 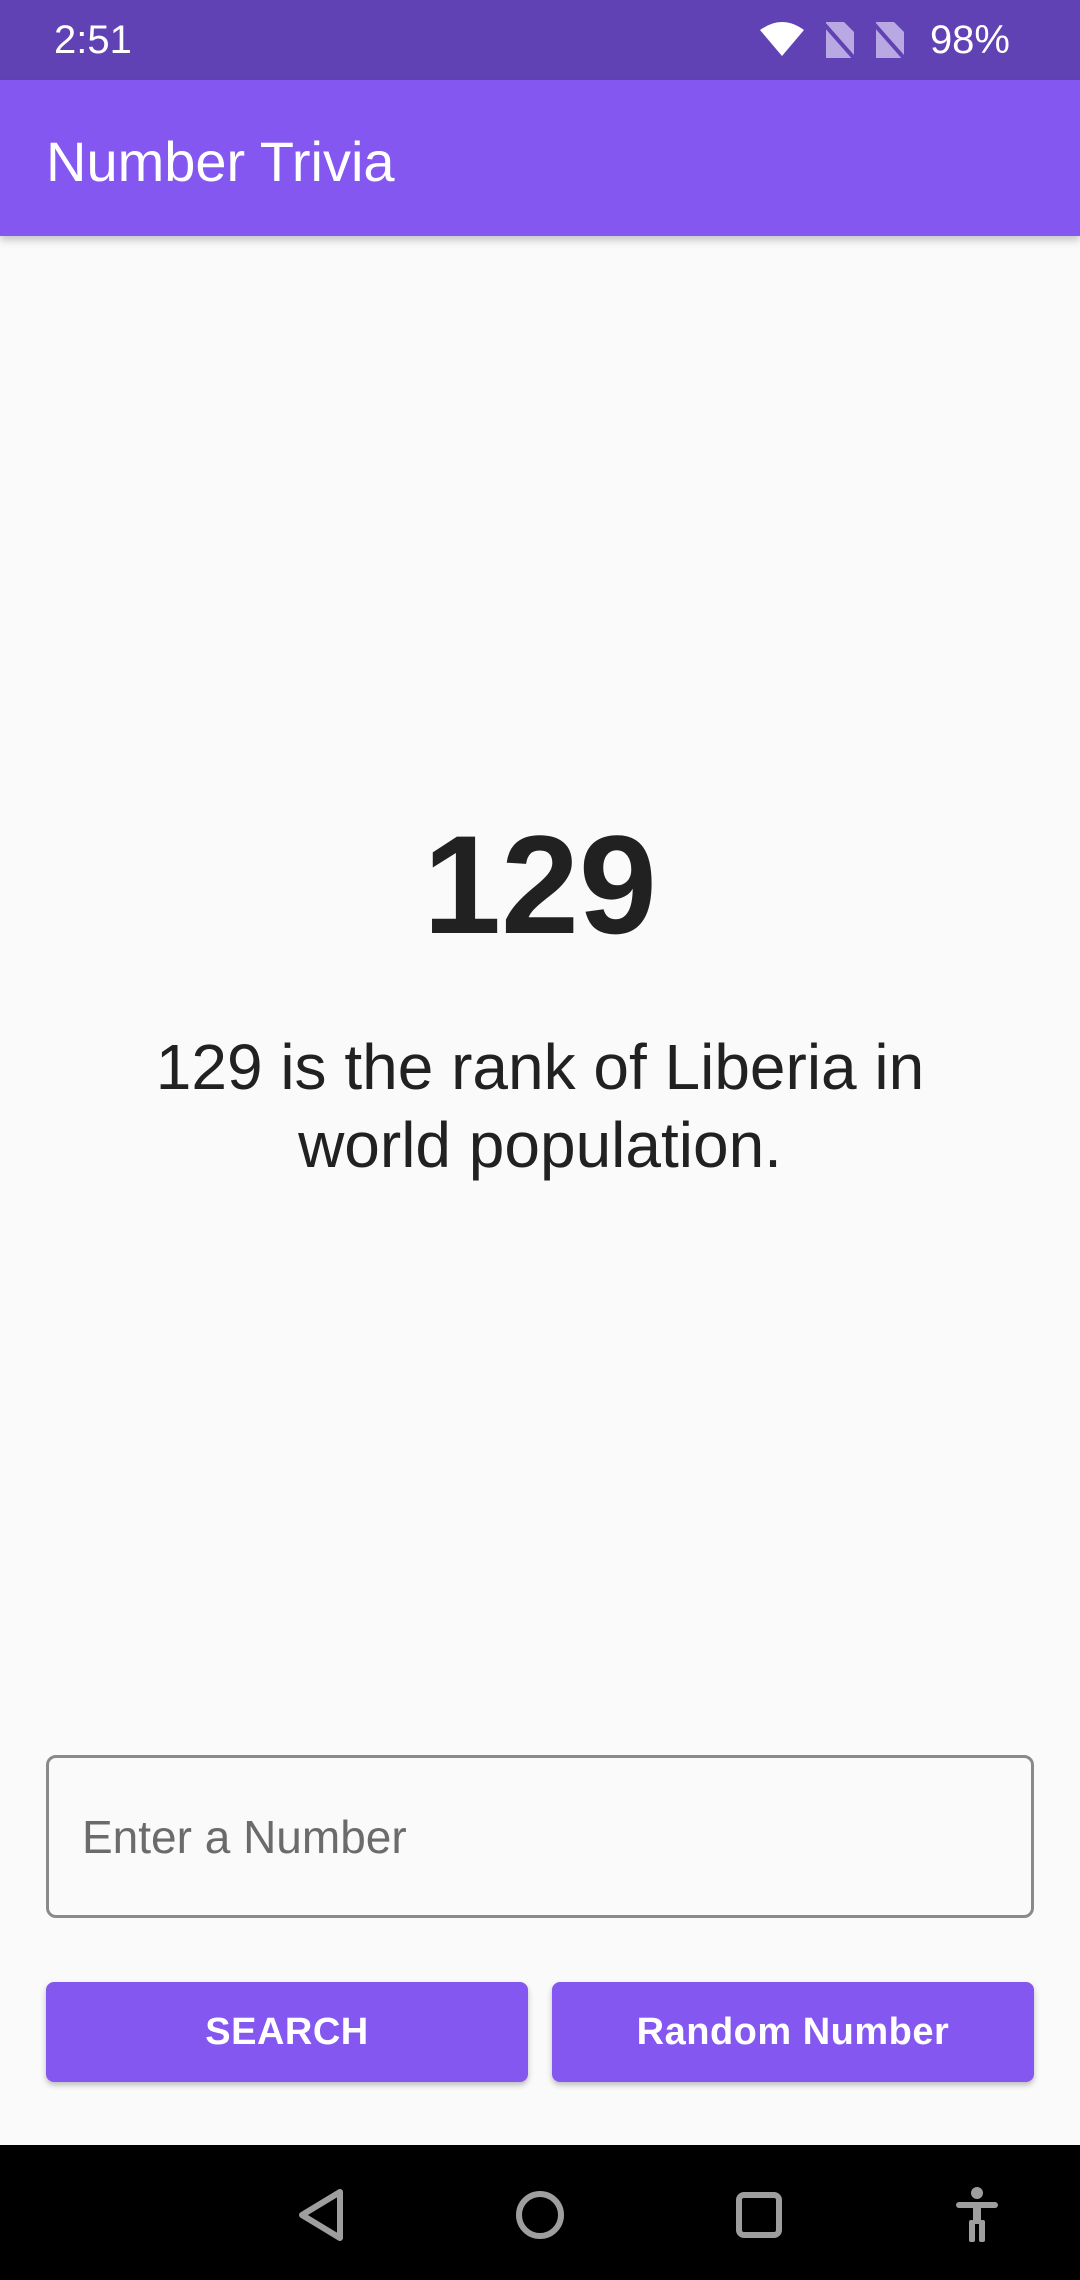 What do you see at coordinates (759, 2215) in the screenshot?
I see `recents-icon` at bounding box center [759, 2215].